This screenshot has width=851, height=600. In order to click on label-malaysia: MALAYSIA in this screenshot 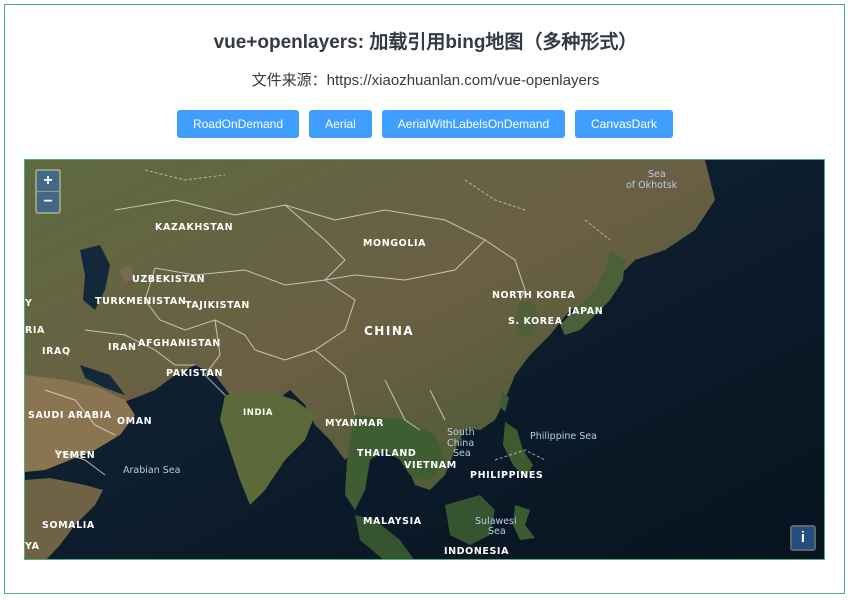, I will do `click(392, 521)`.